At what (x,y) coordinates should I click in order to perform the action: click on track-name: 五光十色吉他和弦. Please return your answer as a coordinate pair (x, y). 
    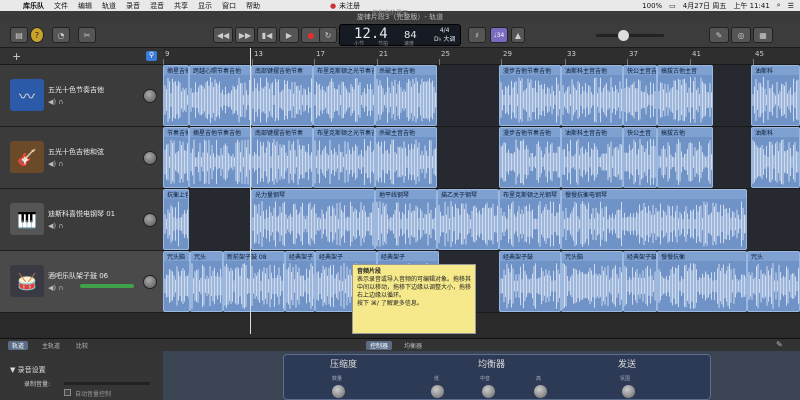
    Looking at the image, I should click on (76, 152).